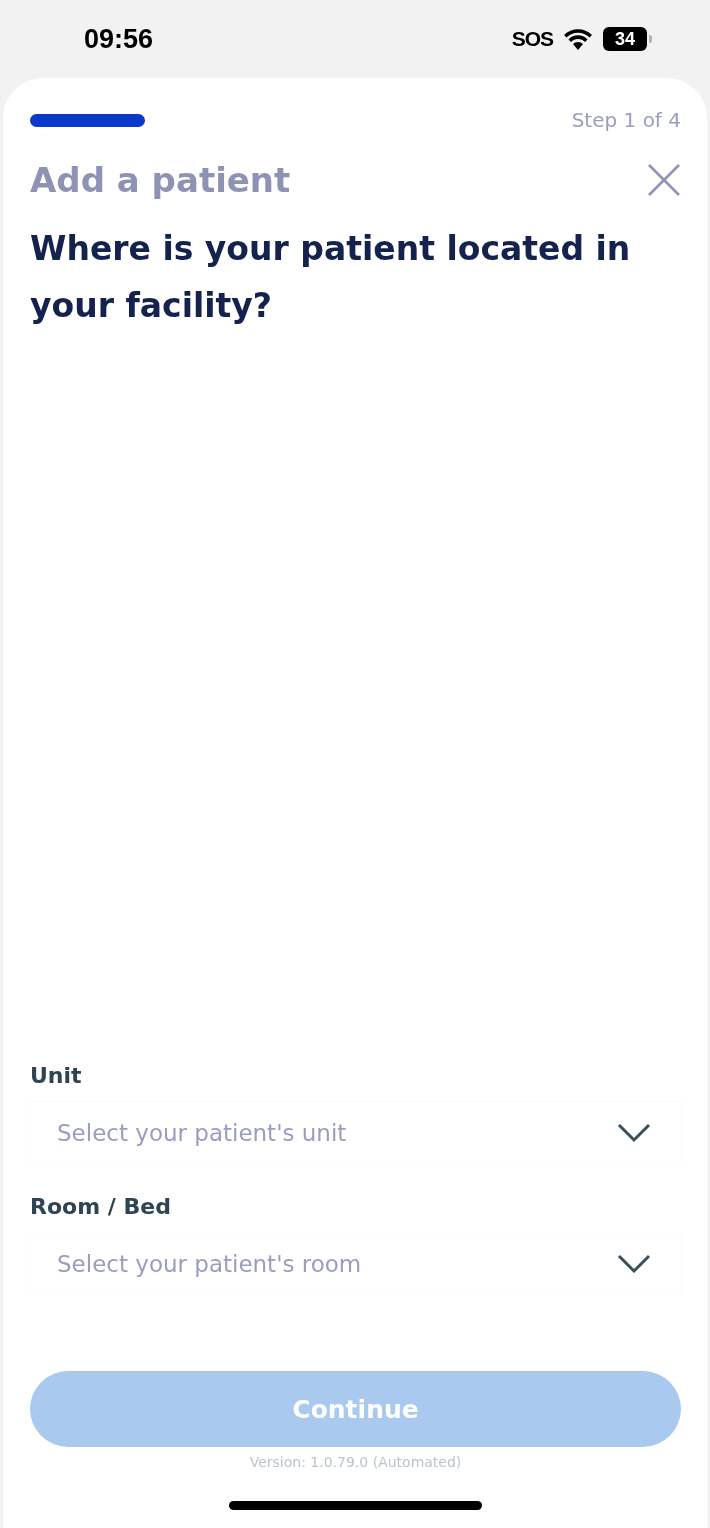  I want to click on close-icon, so click(664, 180).